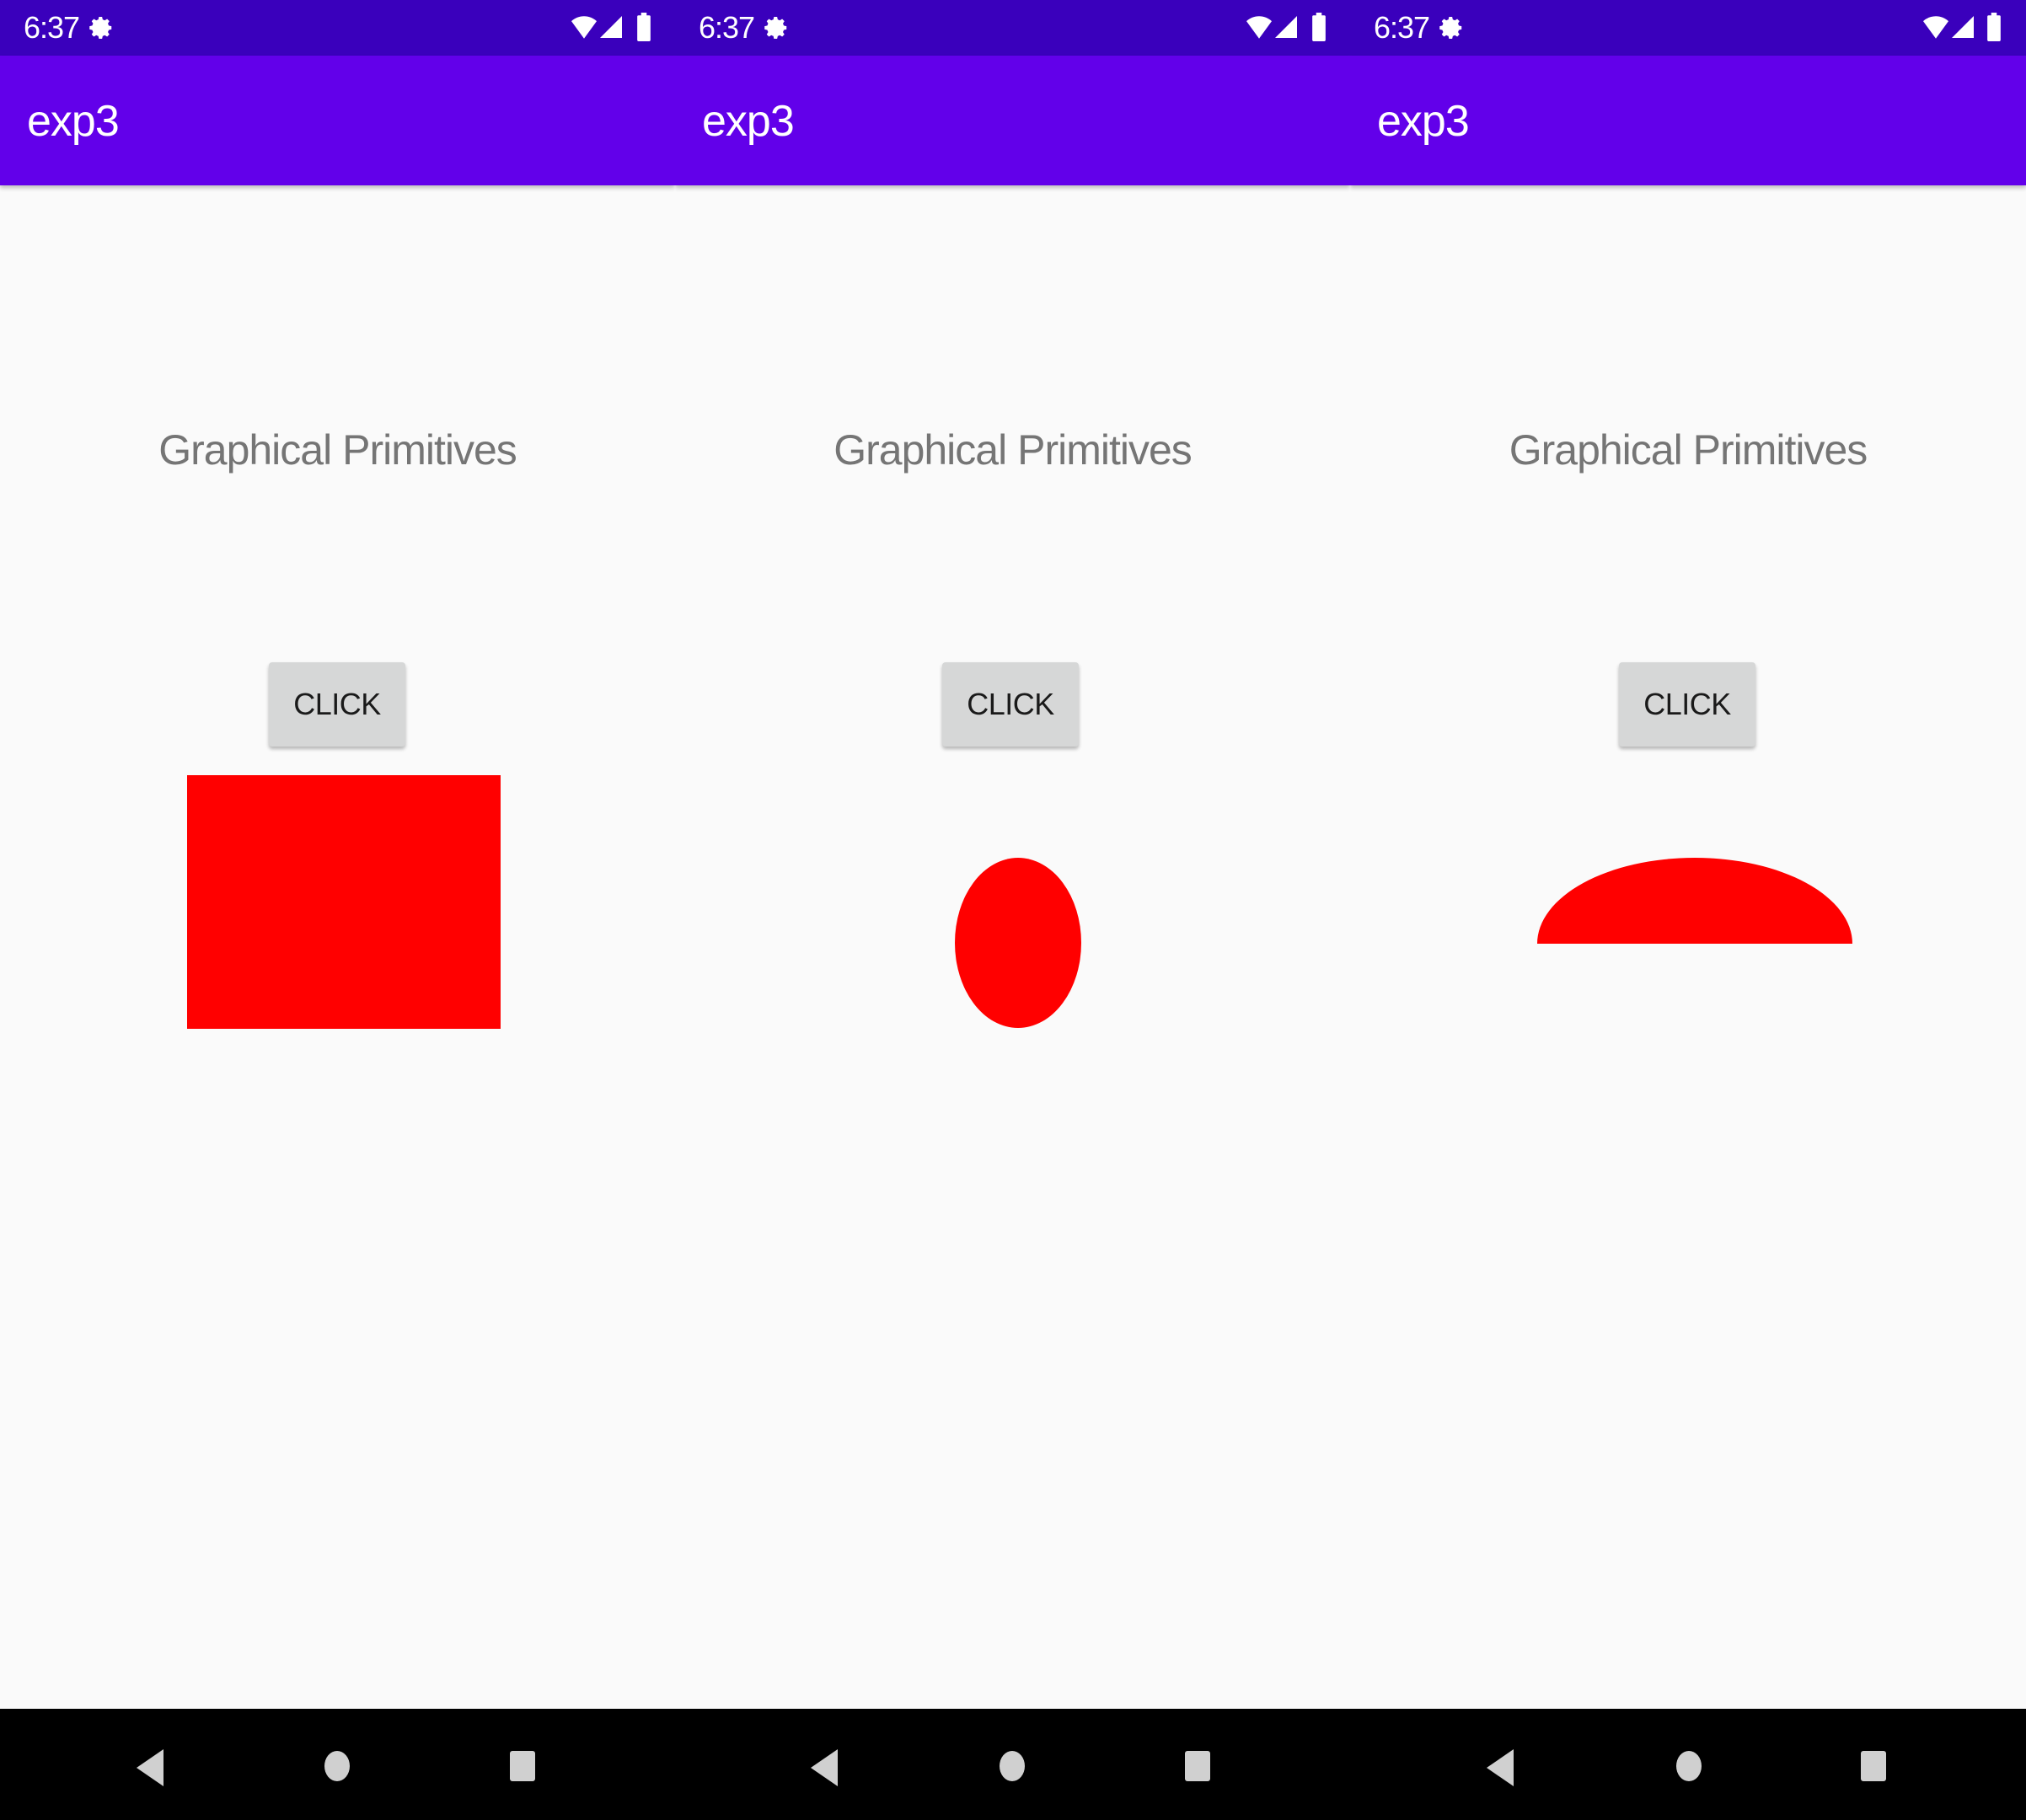 The image size is (2026, 1820). I want to click on red-half-ellipse, so click(1694, 901).